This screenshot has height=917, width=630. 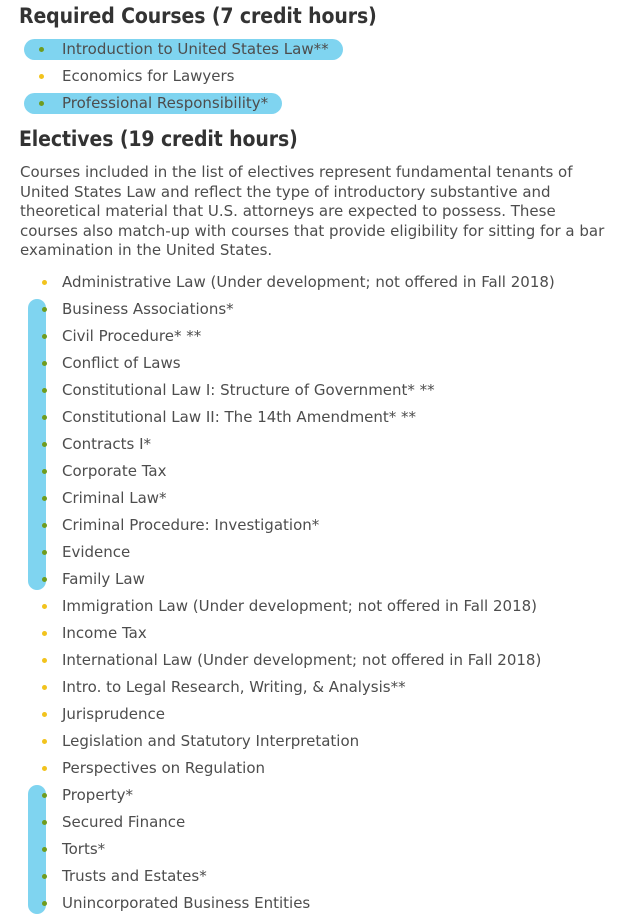 I want to click on required-course-item: Economics for Lawyers, so click(x=320, y=76).